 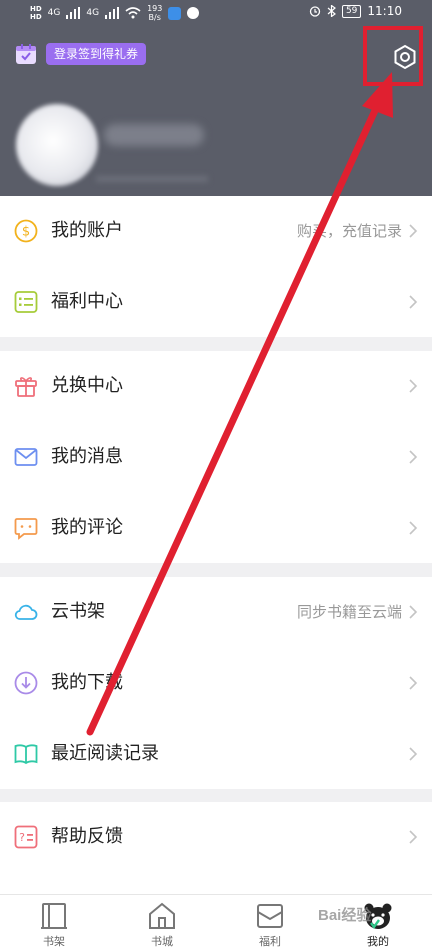 I want to click on dollar-coin-icon: $, so click(x=26, y=231).